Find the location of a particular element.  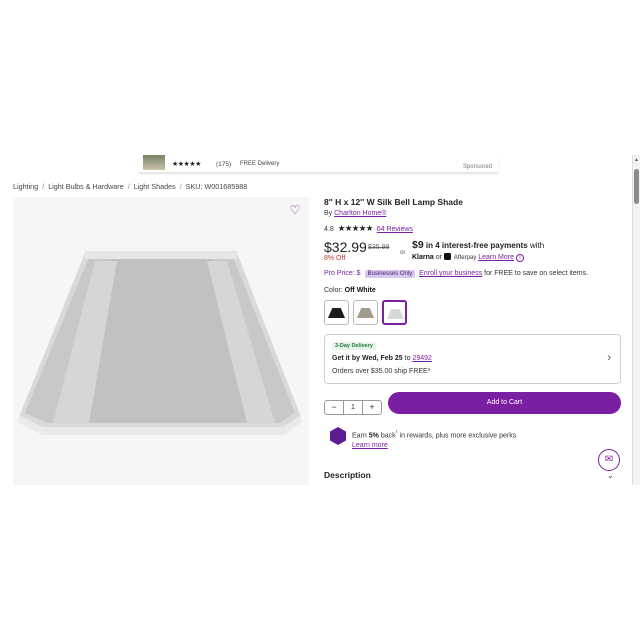

delivery-date: Get it by Wed, Feb 25 to 29492 is located at coordinates (382, 358).